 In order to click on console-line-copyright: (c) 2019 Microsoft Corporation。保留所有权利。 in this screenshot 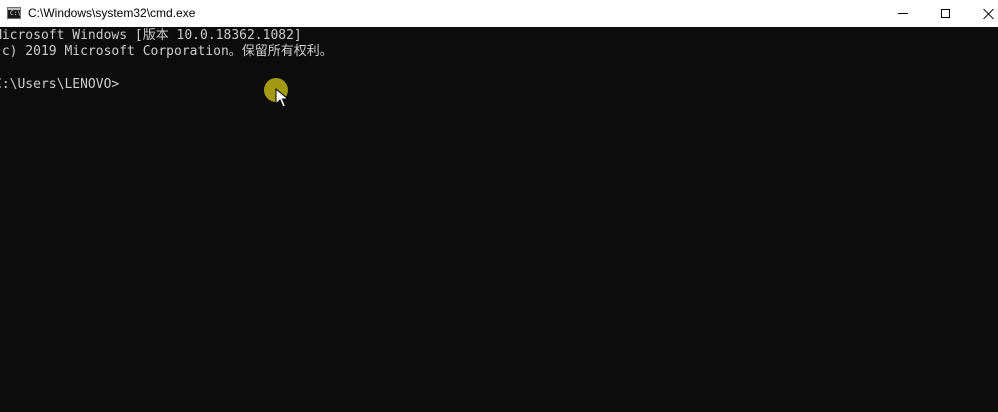, I will do `click(166, 51)`.